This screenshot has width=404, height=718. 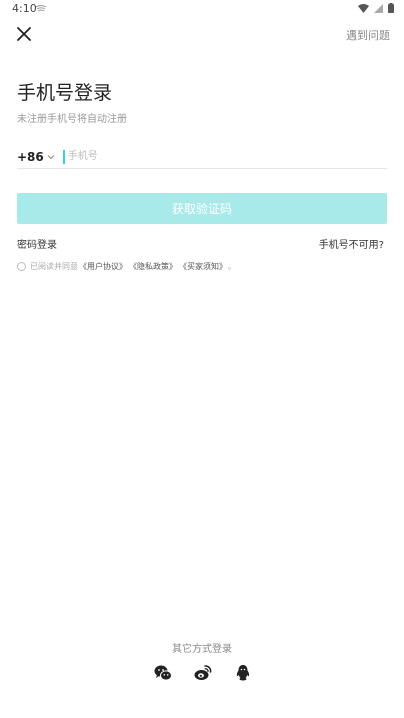 What do you see at coordinates (163, 673) in the screenshot?
I see `wechat-icon` at bounding box center [163, 673].